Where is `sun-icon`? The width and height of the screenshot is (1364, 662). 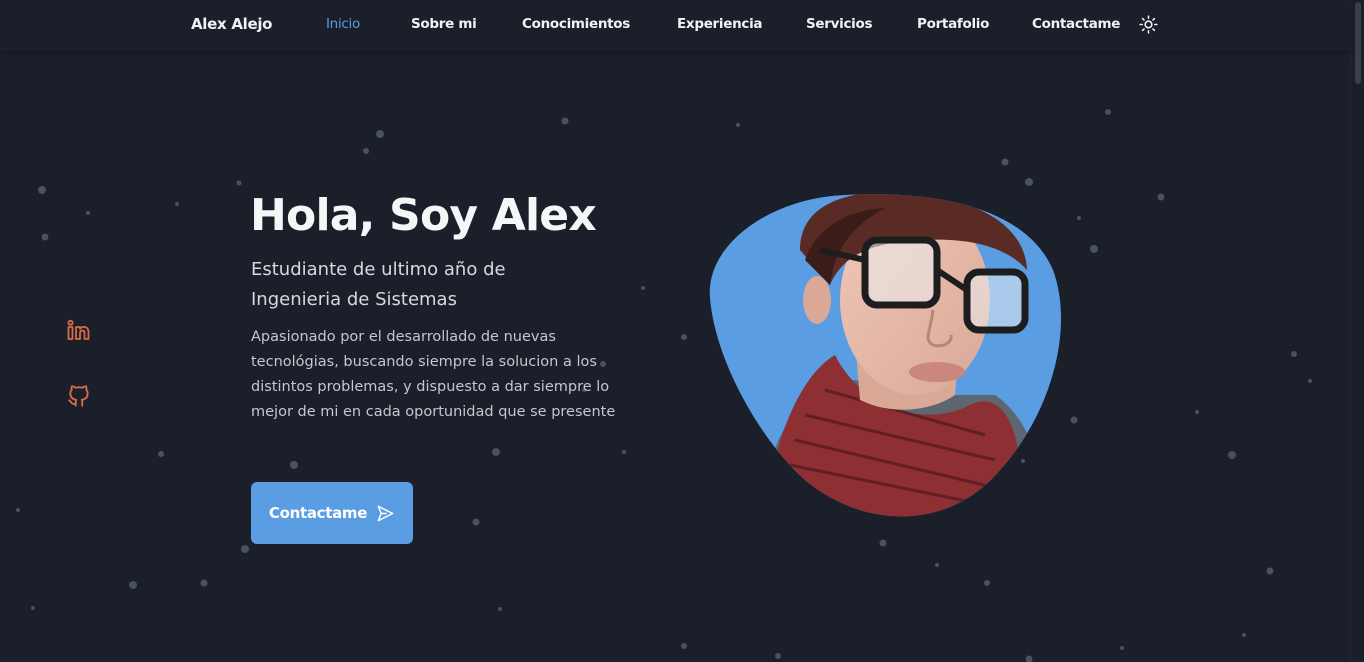
sun-icon is located at coordinates (1148, 24).